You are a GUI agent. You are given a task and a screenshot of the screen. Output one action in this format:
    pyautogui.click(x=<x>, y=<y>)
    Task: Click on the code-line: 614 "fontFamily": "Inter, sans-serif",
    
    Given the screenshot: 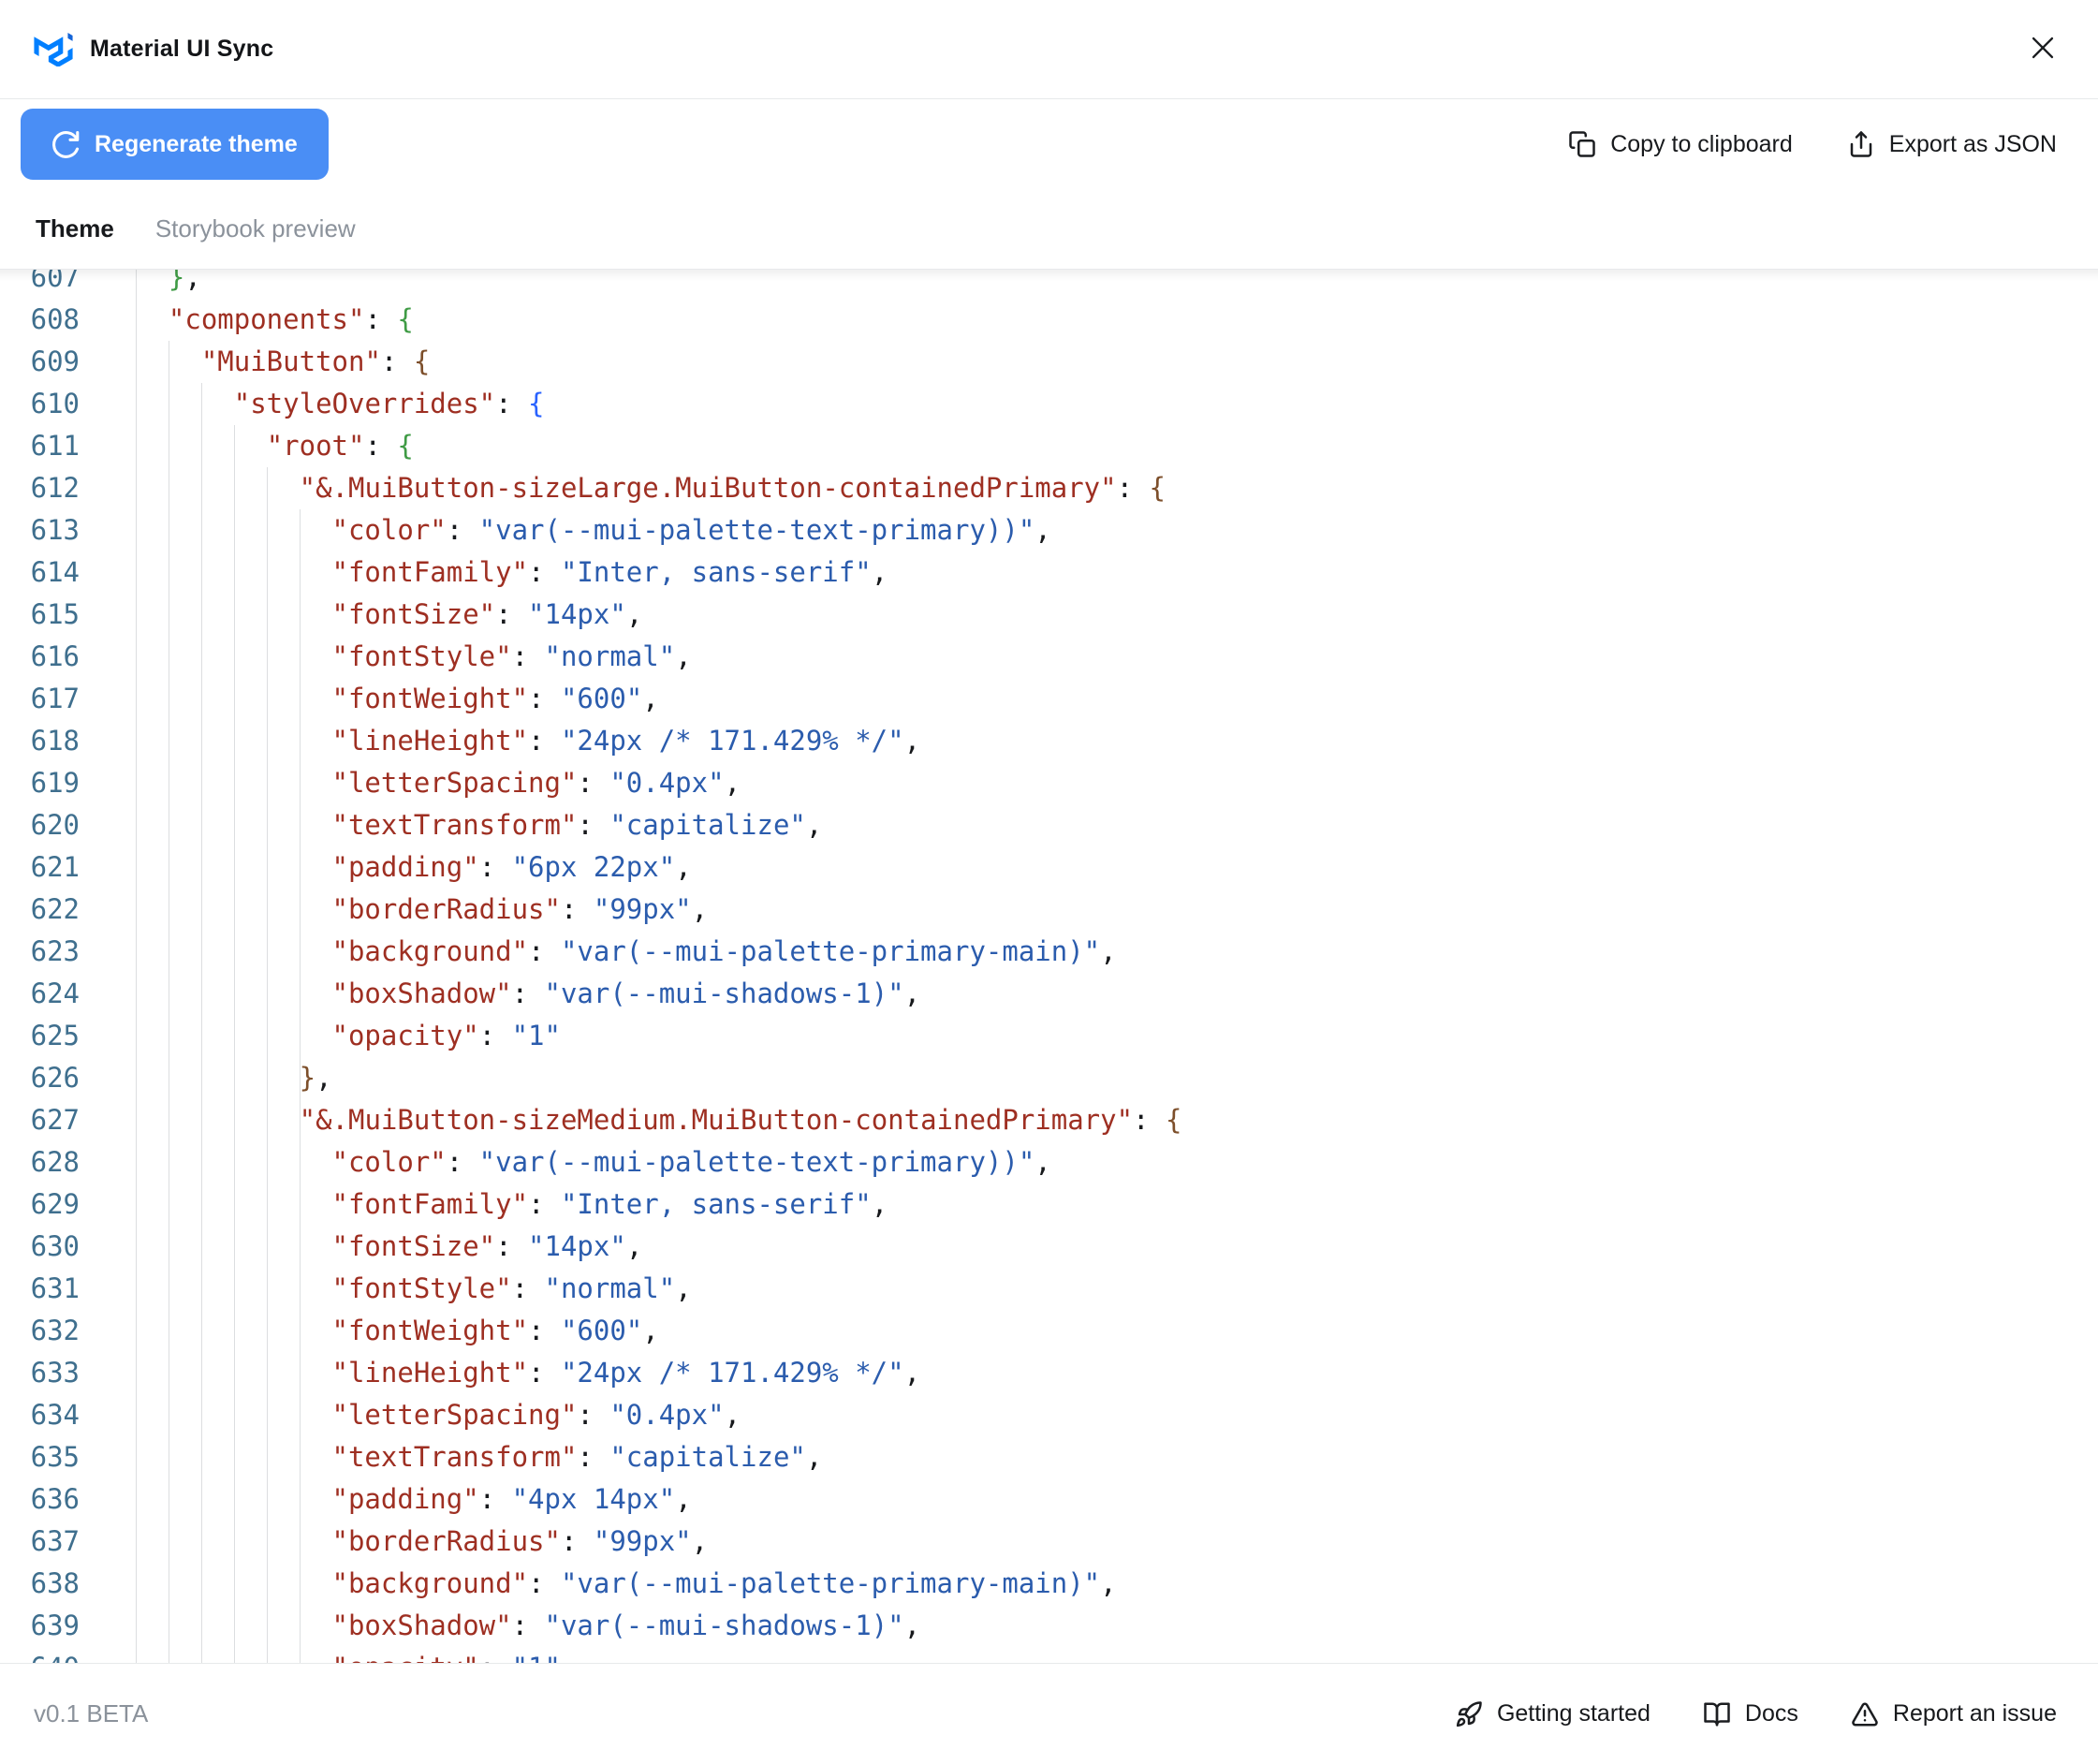 What is the action you would take?
    pyautogui.click(x=1049, y=572)
    